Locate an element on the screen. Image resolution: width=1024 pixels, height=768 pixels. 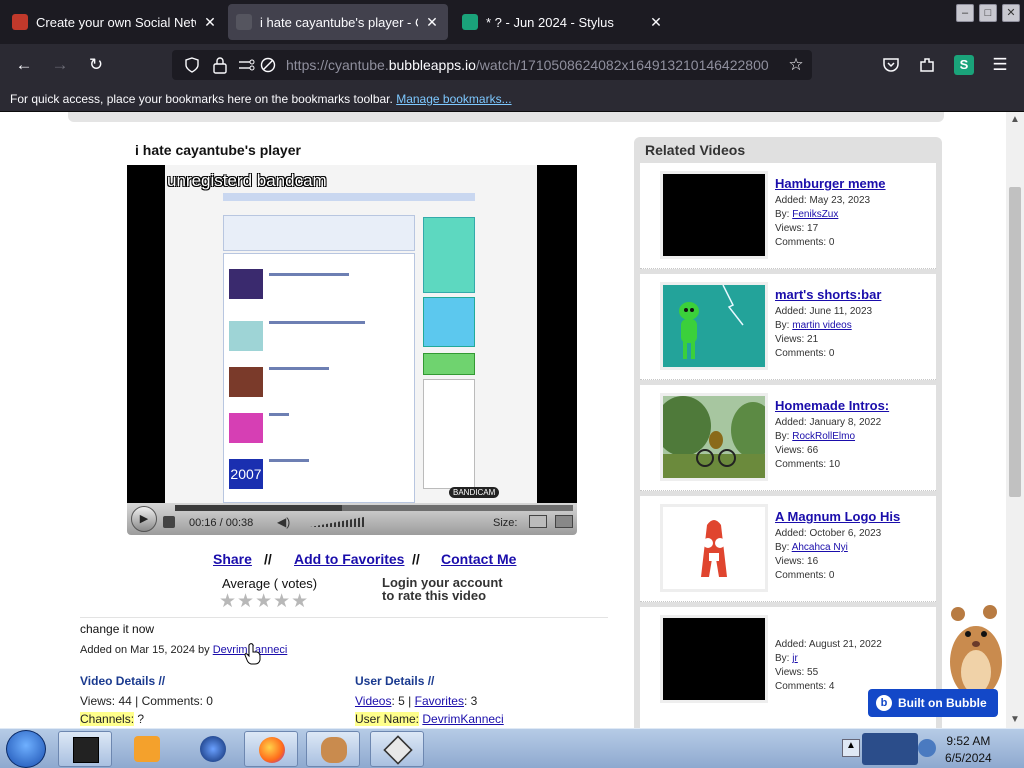
back-icon: ← is located at coordinates (24, 65).